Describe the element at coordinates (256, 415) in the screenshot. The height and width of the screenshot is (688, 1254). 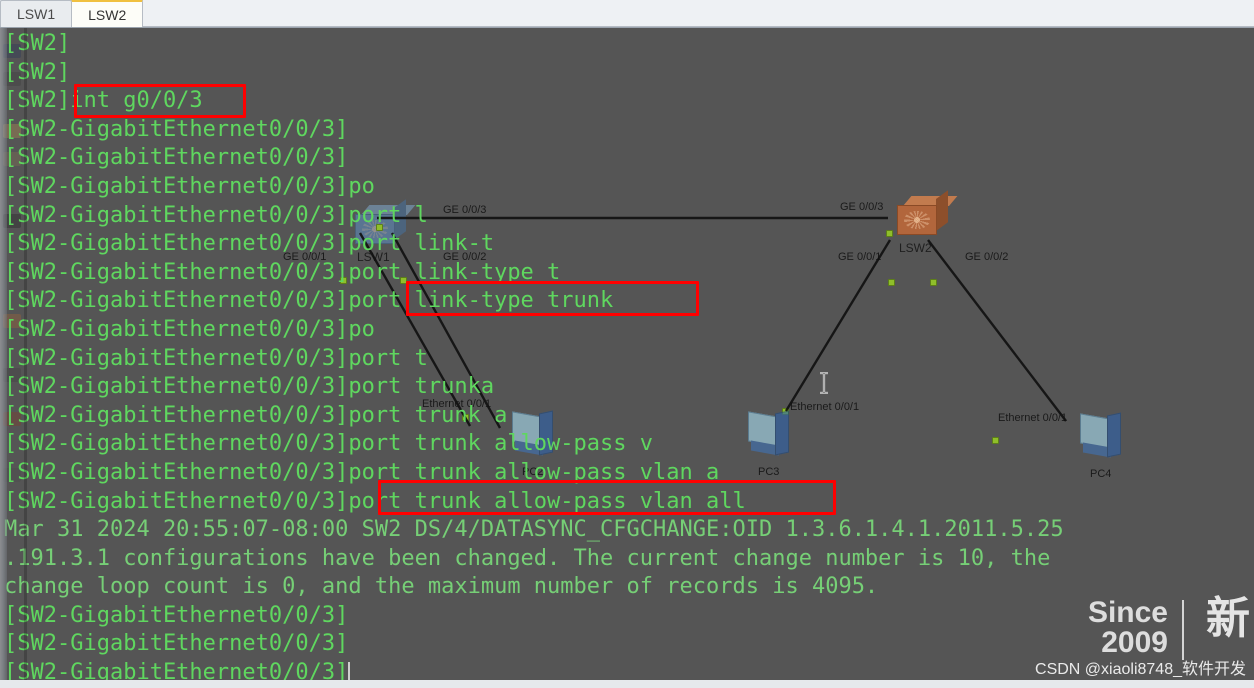
I see `console-line: [SW2-GigabitEthernet0/0/3]port trunk a` at that location.